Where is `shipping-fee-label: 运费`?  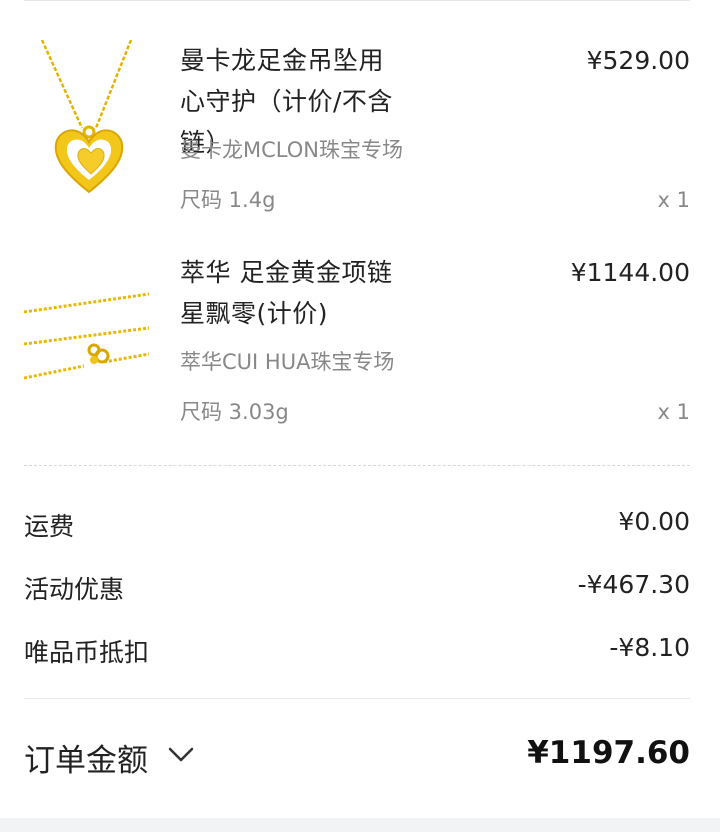 shipping-fee-label: 运费 is located at coordinates (49, 526).